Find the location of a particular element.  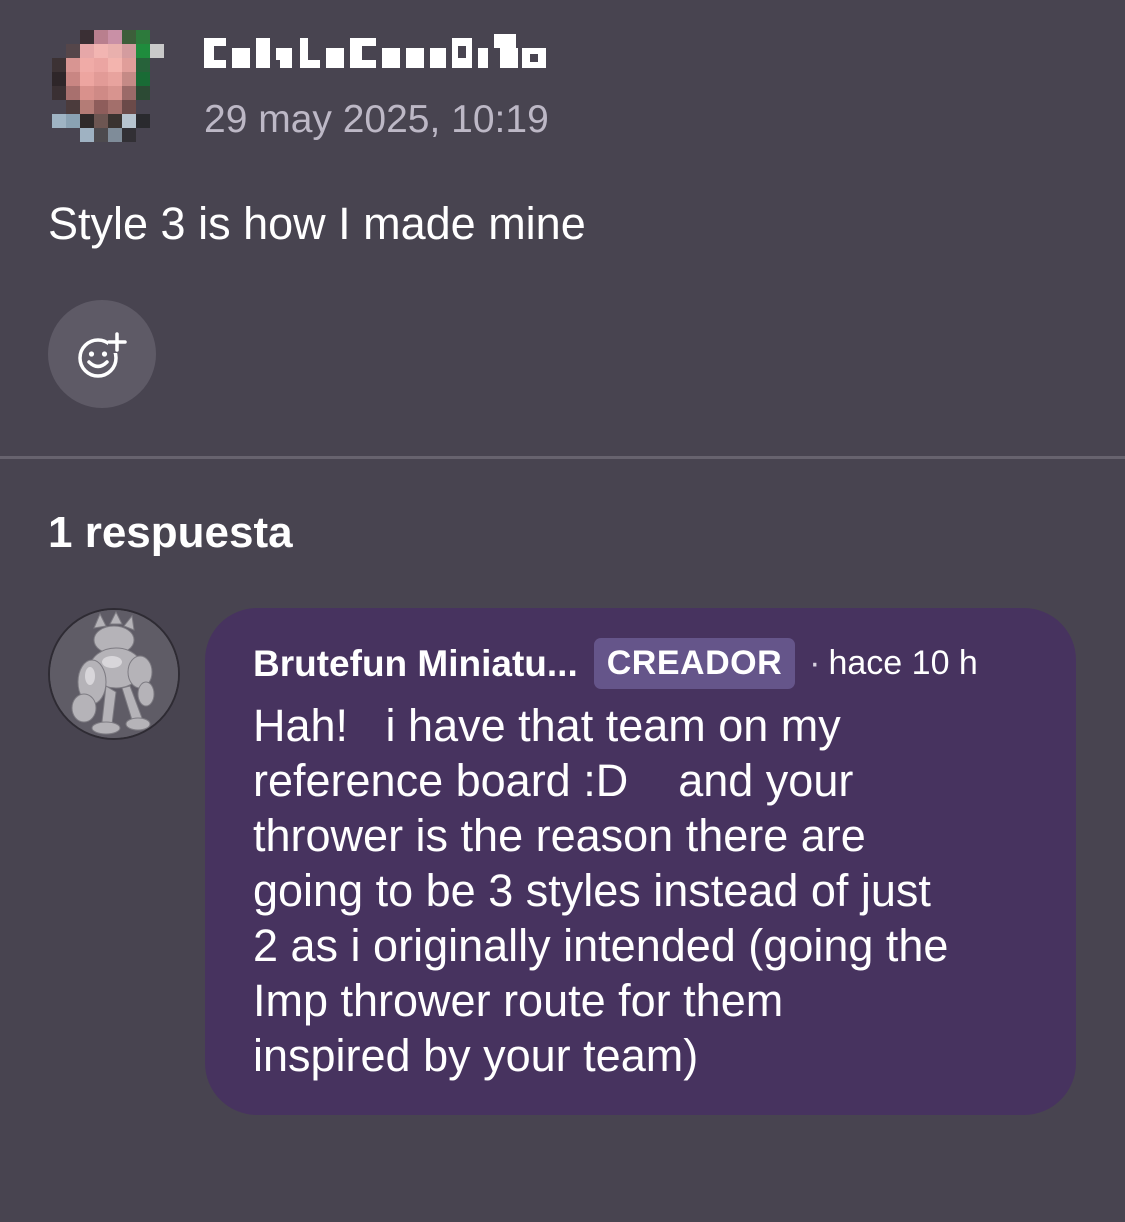

pixelated-avatar-image is located at coordinates (108, 86).